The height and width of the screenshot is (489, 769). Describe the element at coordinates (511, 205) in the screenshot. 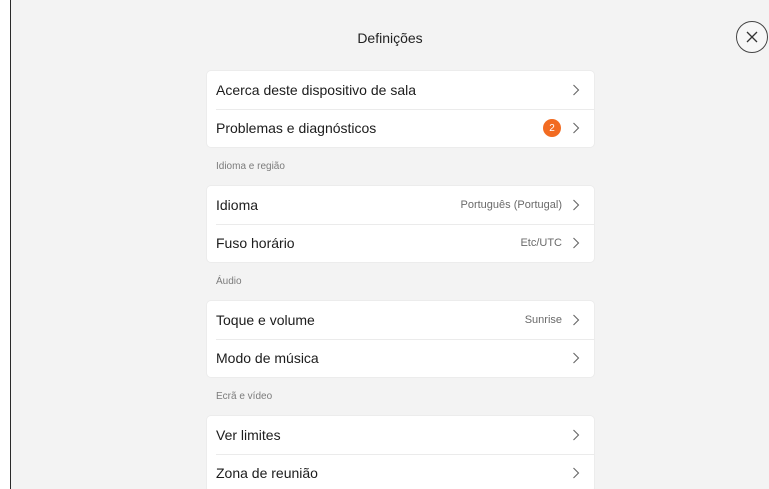

I see `settings-item-value: Português (Portugal)` at that location.